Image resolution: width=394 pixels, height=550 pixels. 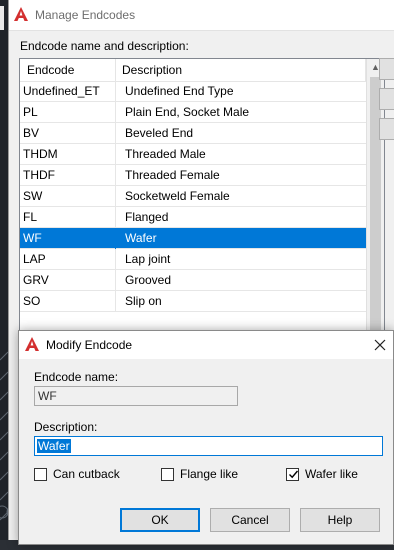 I want to click on table-row: BV Beveled End, so click(x=193, y=133).